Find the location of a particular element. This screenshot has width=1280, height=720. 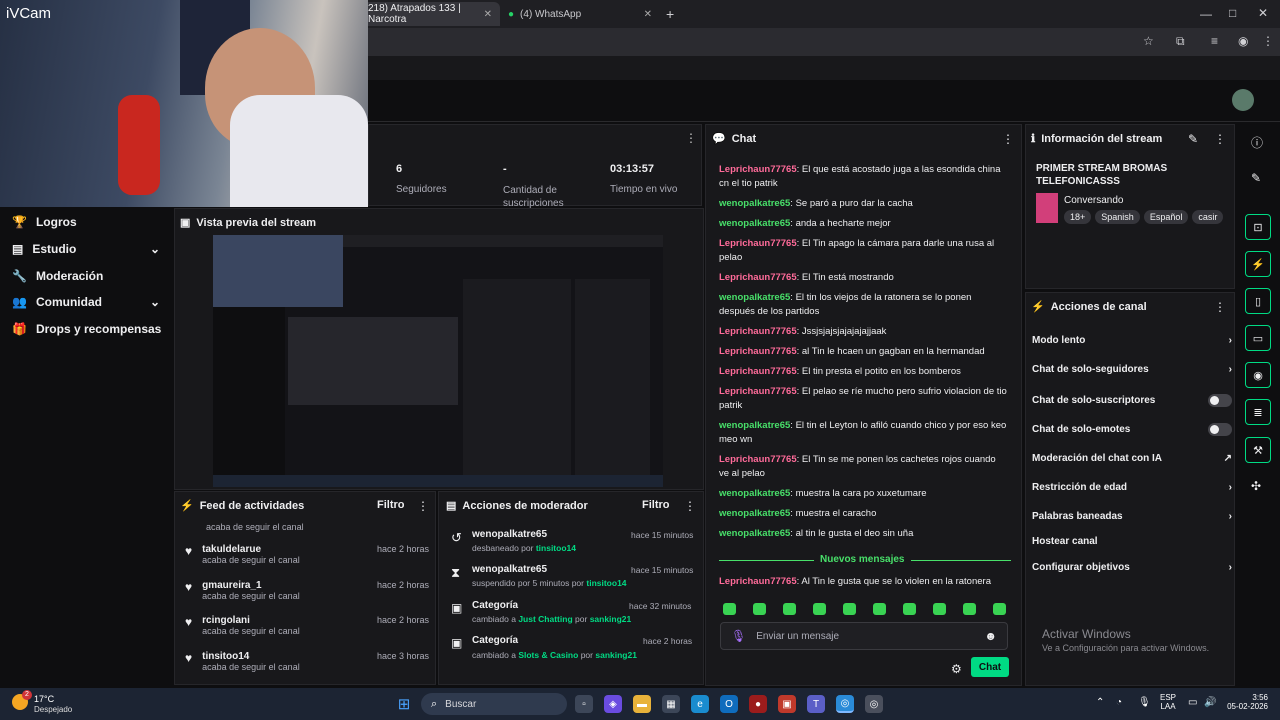

tag-spanish: Spanish is located at coordinates (1117, 217).